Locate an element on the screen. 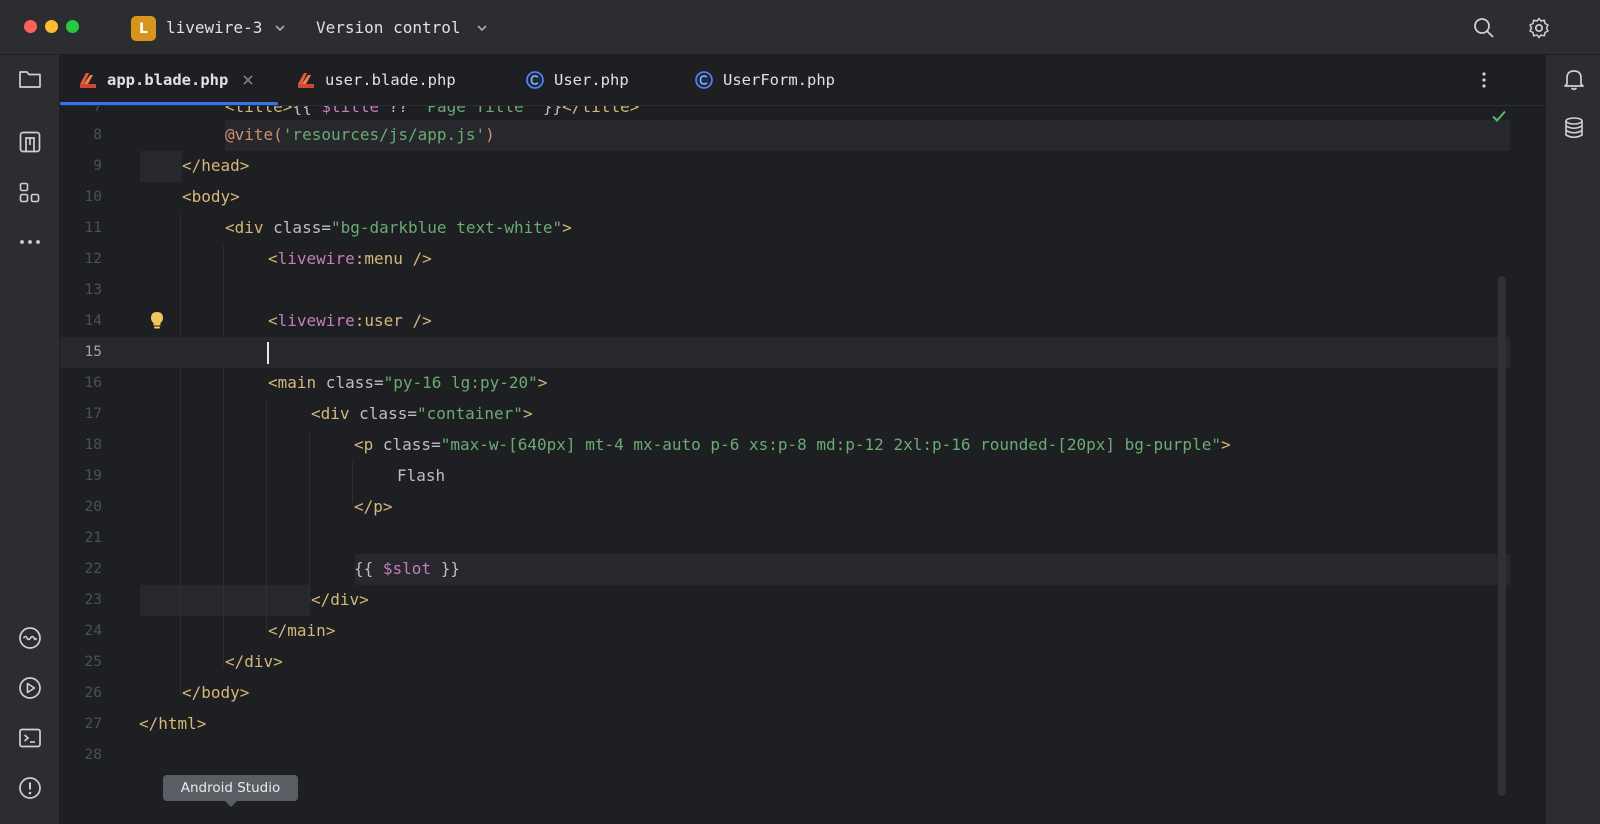 The image size is (1600, 824). line-number: 27 is located at coordinates (93, 724).